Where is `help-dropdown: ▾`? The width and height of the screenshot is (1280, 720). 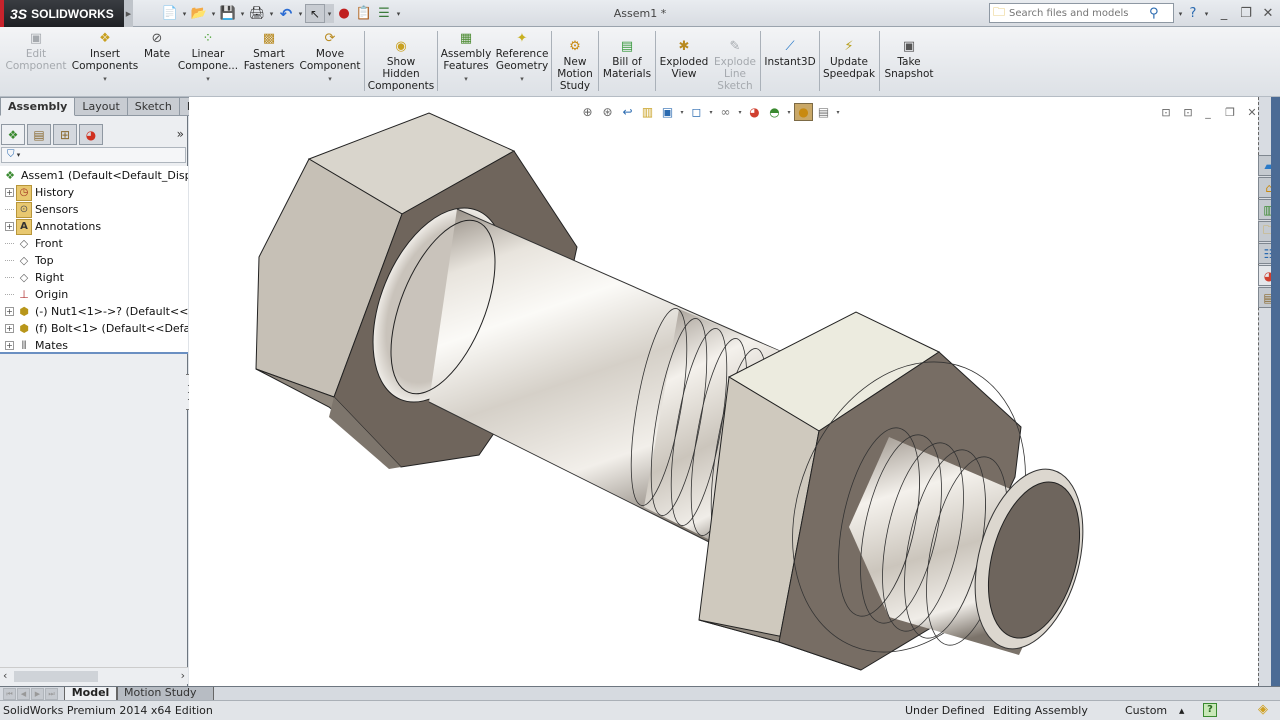 help-dropdown: ▾ is located at coordinates (1206, 13).